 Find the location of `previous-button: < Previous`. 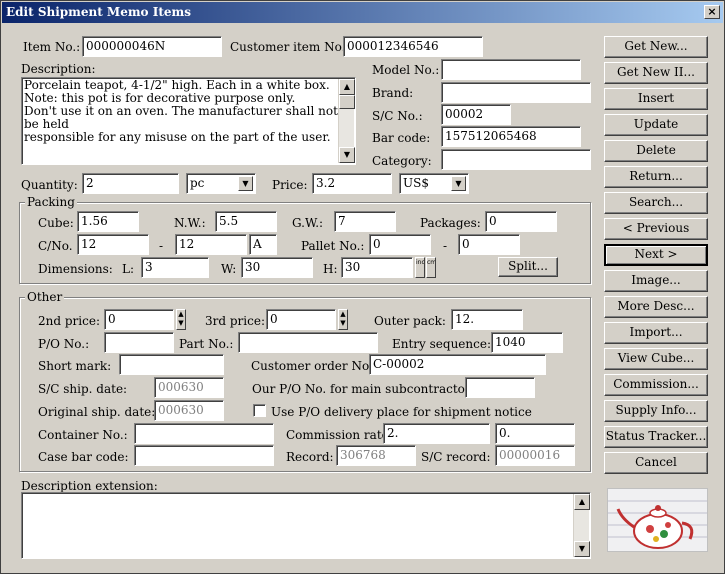

previous-button: < Previous is located at coordinates (656, 229).